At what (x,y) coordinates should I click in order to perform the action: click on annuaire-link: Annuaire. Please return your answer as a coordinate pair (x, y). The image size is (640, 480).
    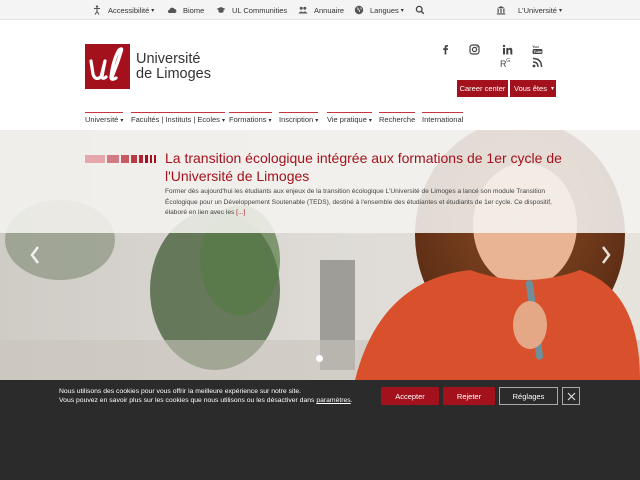
    Looking at the image, I should click on (321, 10).